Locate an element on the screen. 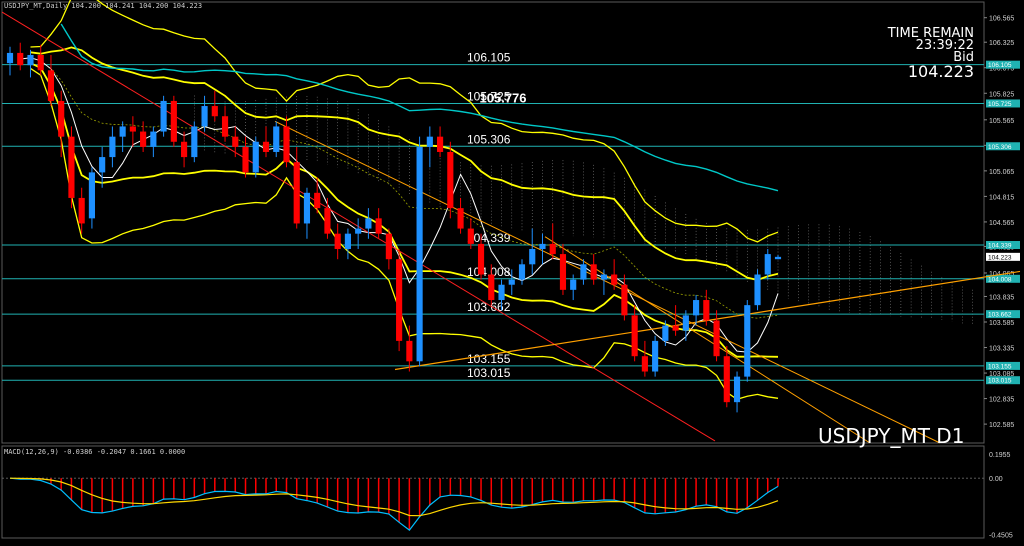 This screenshot has width=1024, height=546. info-panel: TIME REMAIN 23:39:22 Bid 104.223 is located at coordinates (931, 54).